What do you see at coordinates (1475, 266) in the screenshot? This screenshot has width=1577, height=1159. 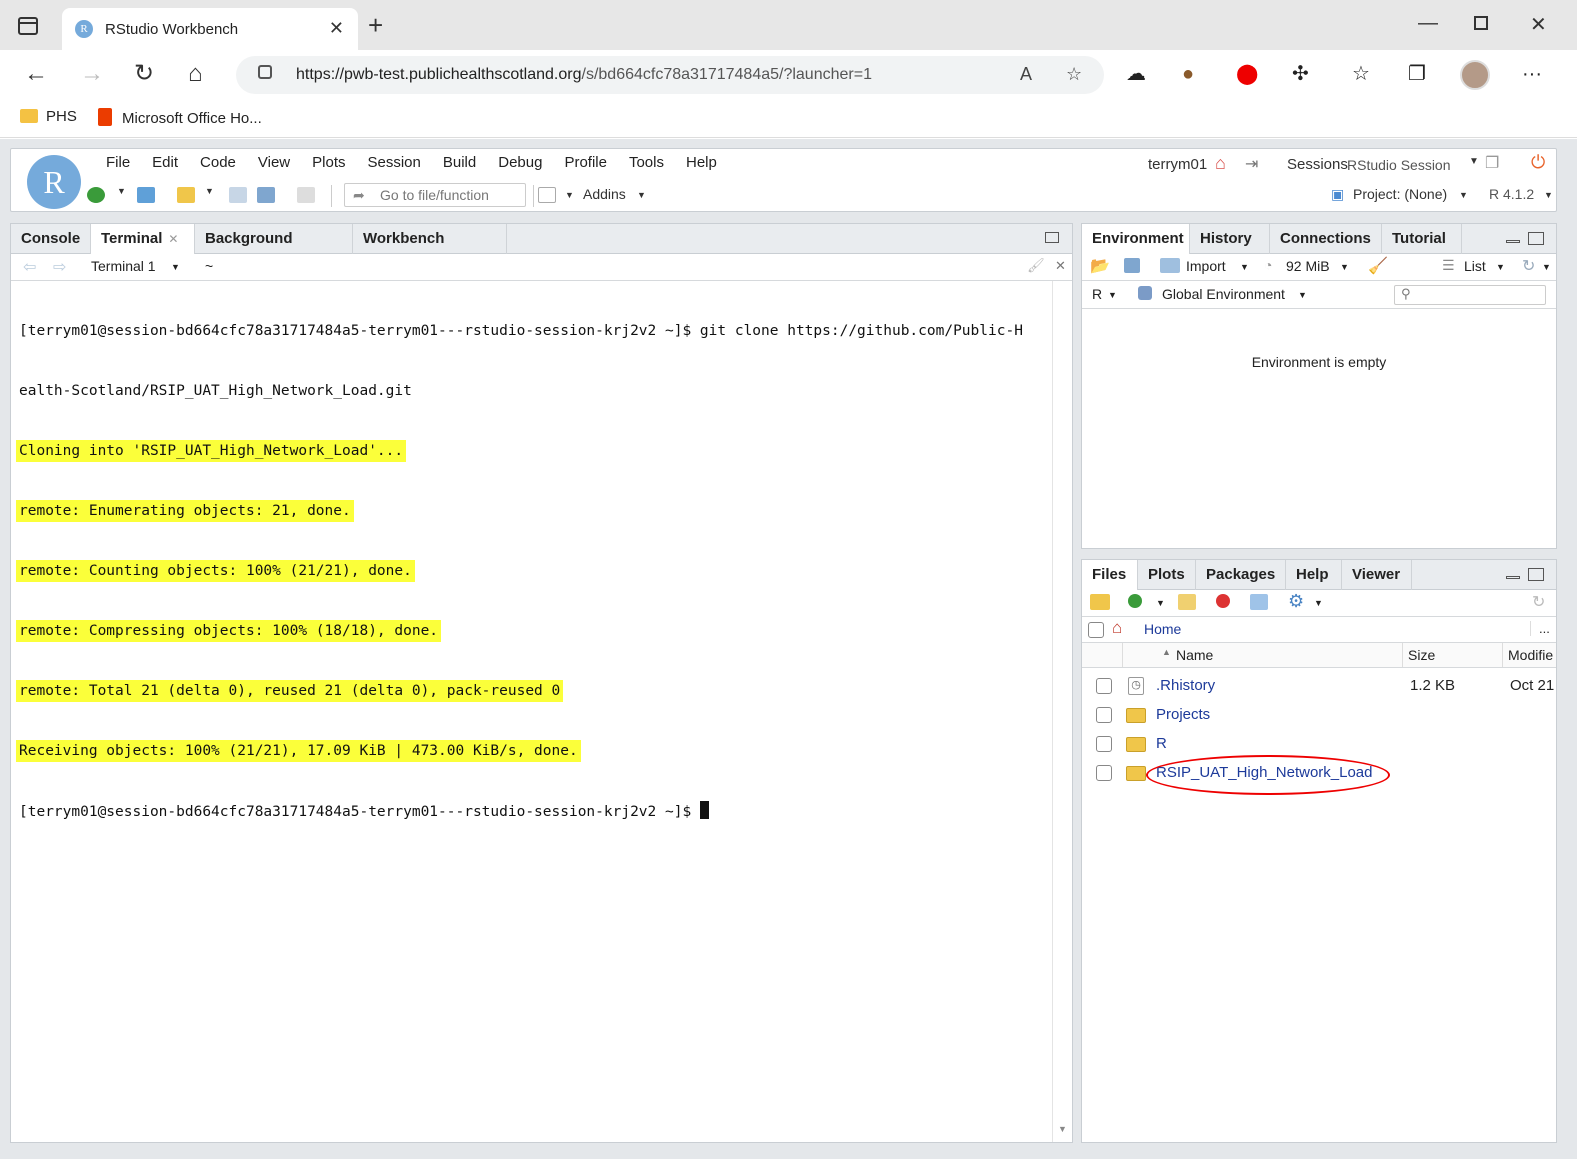 I see `view-mode-menu: List` at bounding box center [1475, 266].